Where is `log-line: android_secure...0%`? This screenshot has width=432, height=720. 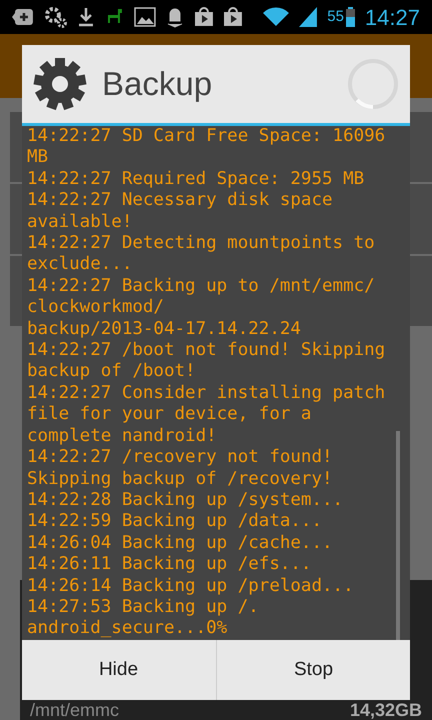
log-line: android_secure...0% is located at coordinates (127, 629).